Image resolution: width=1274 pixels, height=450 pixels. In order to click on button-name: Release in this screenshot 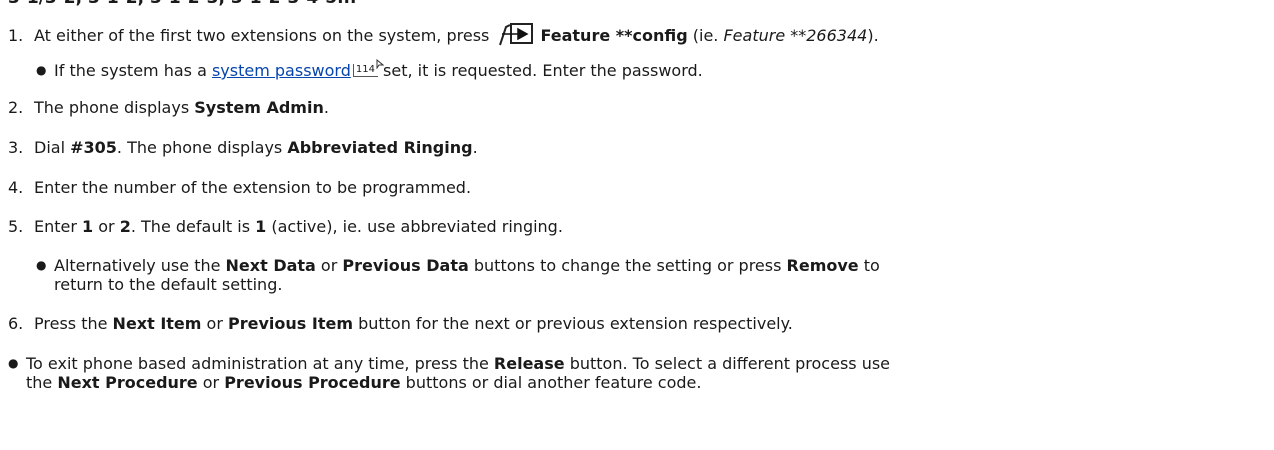, I will do `click(529, 363)`.